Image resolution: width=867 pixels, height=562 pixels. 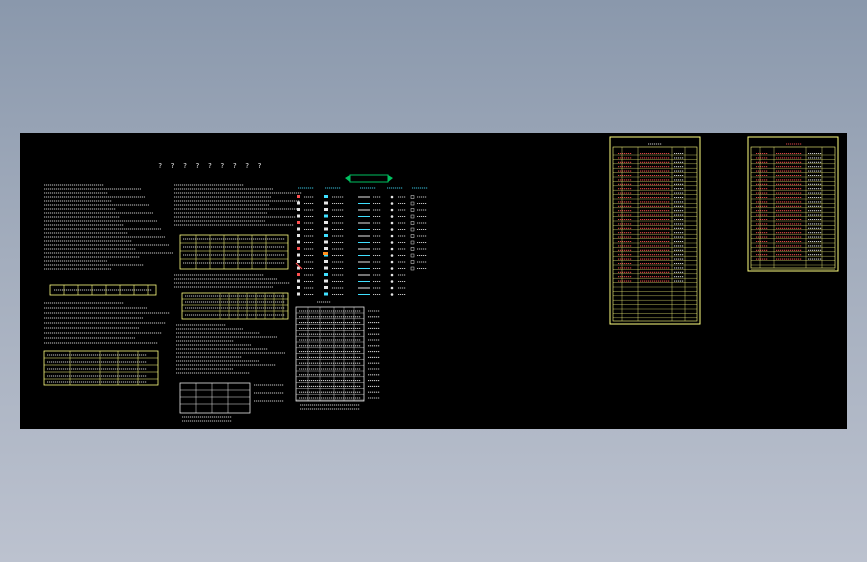 I want to click on legend-symbol-orange, so click(x=325, y=253).